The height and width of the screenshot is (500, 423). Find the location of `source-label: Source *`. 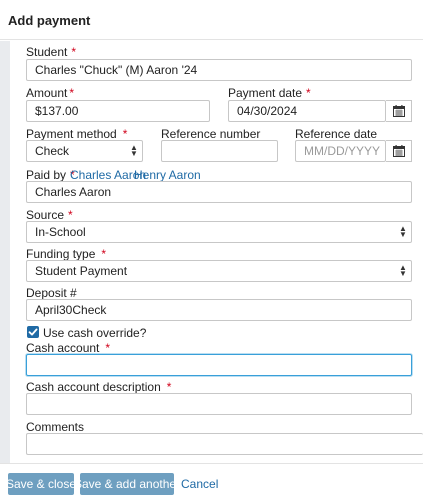

source-label: Source * is located at coordinates (49, 215).